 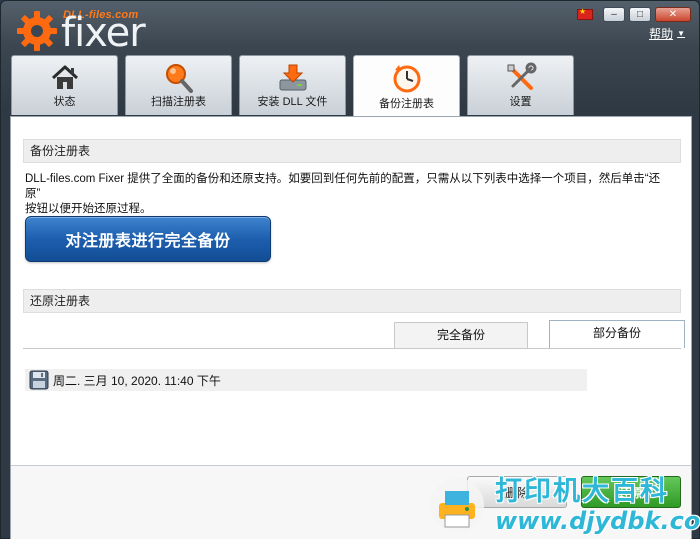 What do you see at coordinates (352, 301) in the screenshot?
I see `restore-section-header: 还原注册表` at bounding box center [352, 301].